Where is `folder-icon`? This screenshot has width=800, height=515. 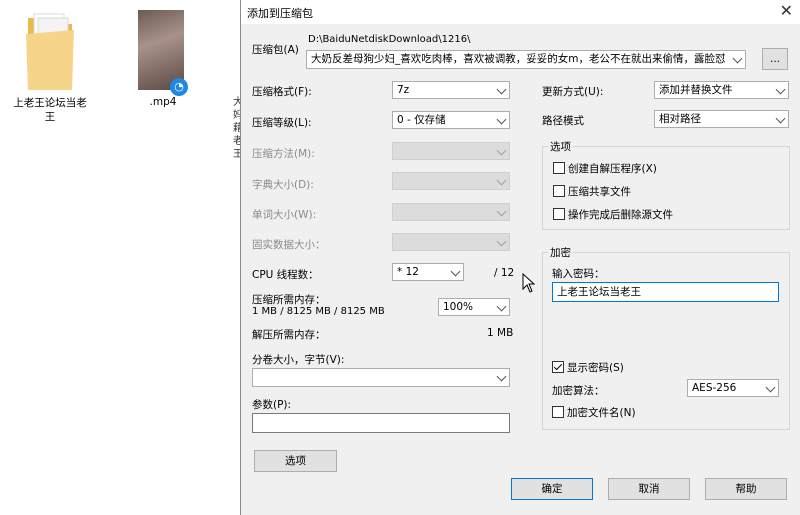
folder-icon is located at coordinates (50, 51).